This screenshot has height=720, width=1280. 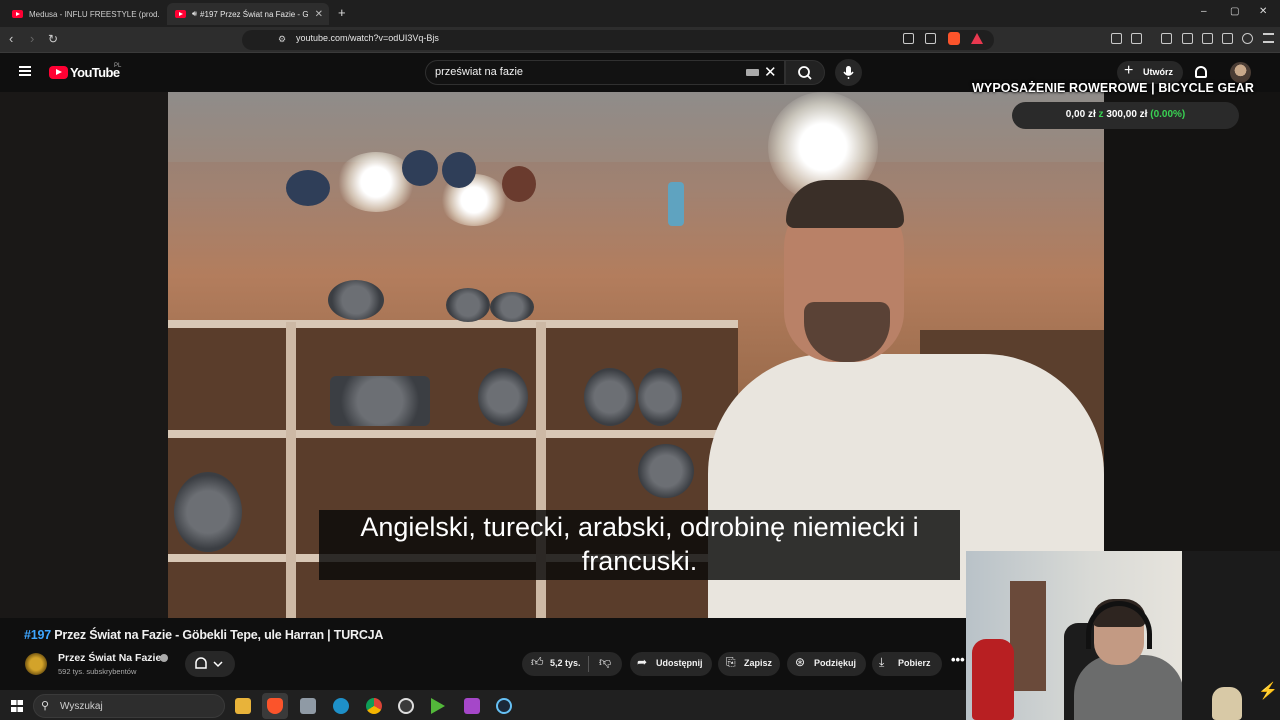 What do you see at coordinates (479, 72) in the screenshot?
I see `search-input: przeświat na fazie` at bounding box center [479, 72].